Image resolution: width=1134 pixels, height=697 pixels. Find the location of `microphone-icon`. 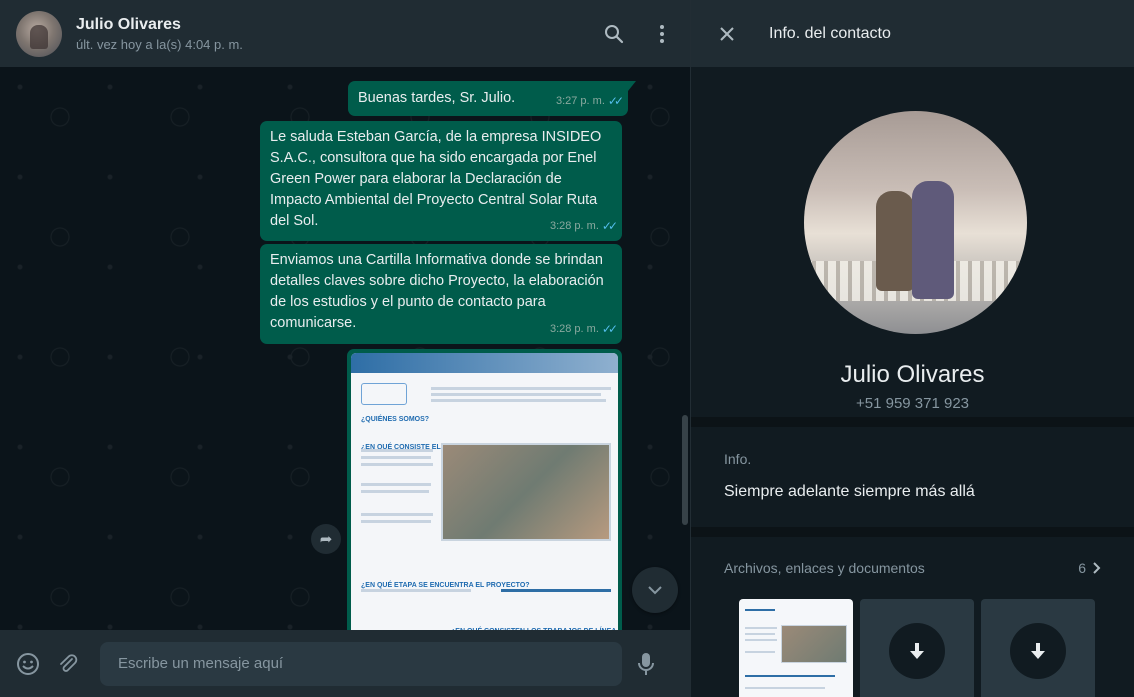

microphone-icon is located at coordinates (646, 664).